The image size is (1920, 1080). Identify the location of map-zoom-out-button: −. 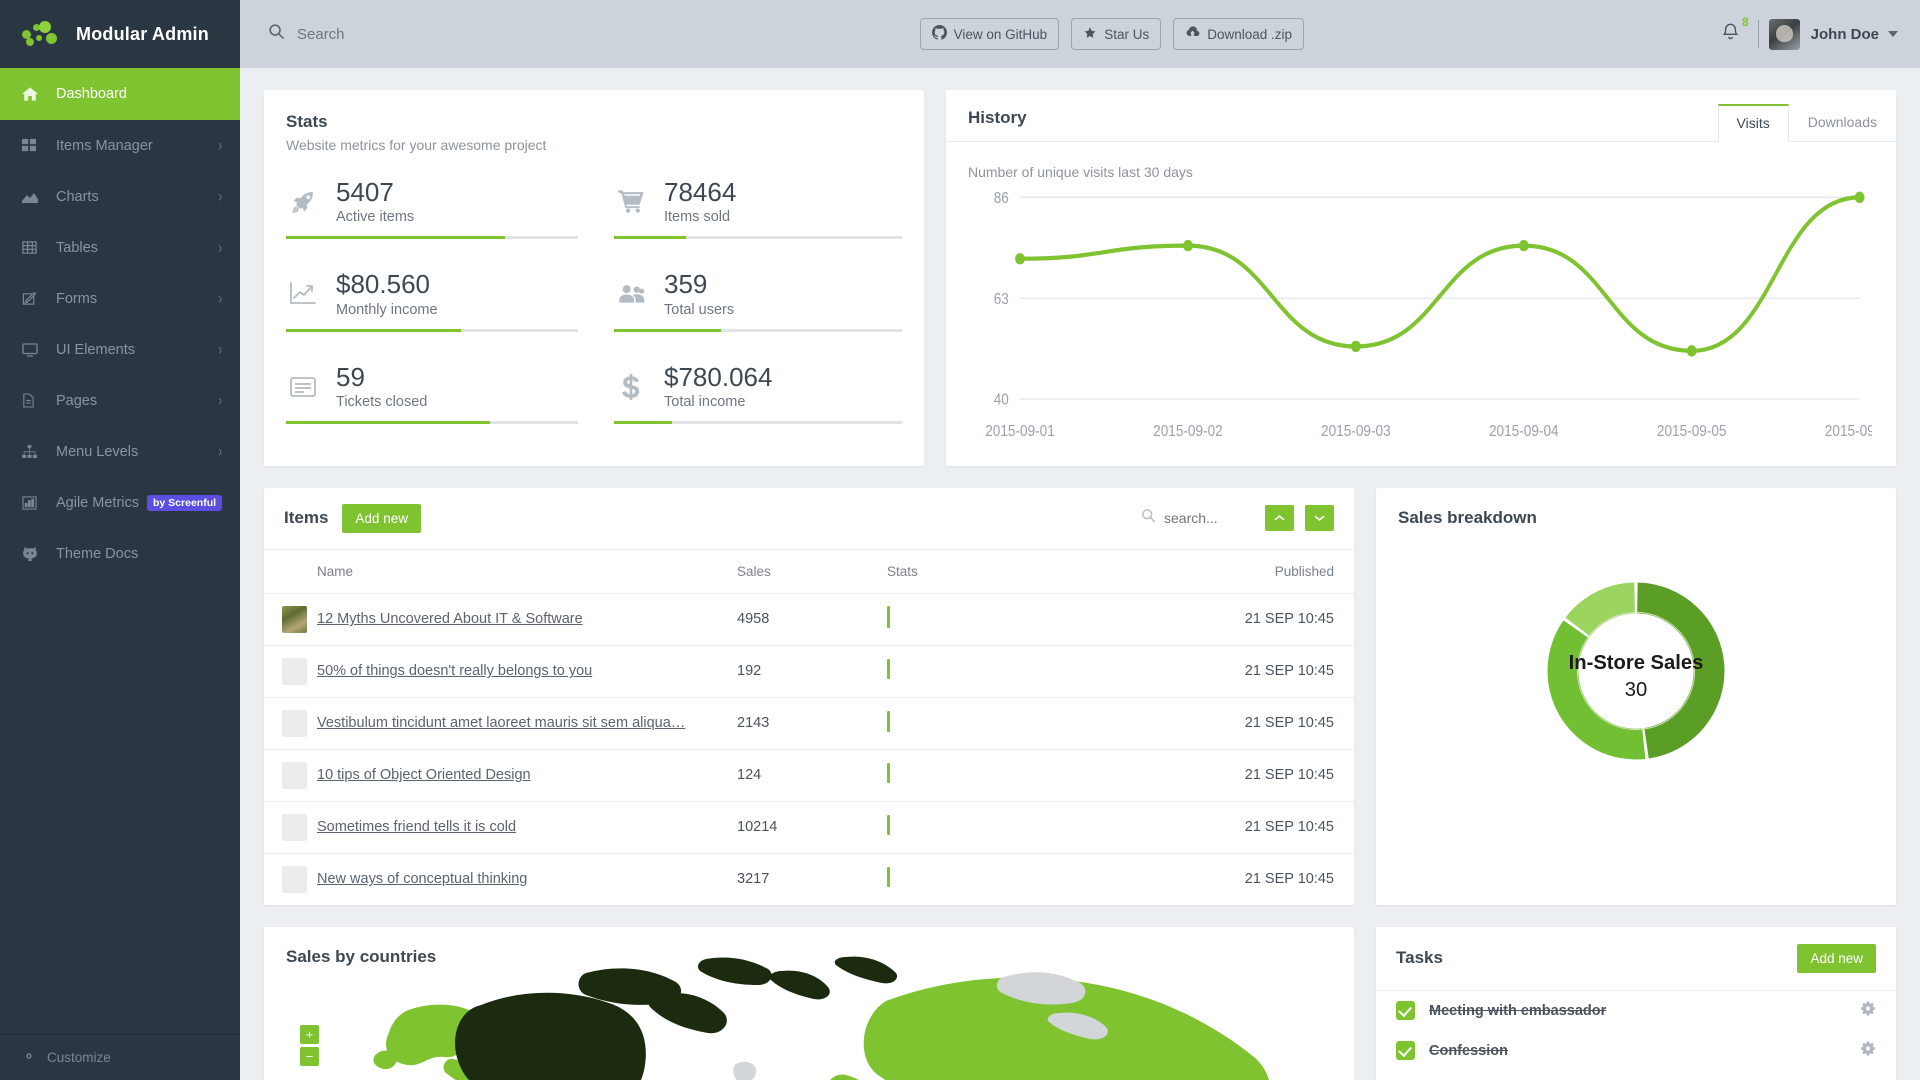
(309, 1056).